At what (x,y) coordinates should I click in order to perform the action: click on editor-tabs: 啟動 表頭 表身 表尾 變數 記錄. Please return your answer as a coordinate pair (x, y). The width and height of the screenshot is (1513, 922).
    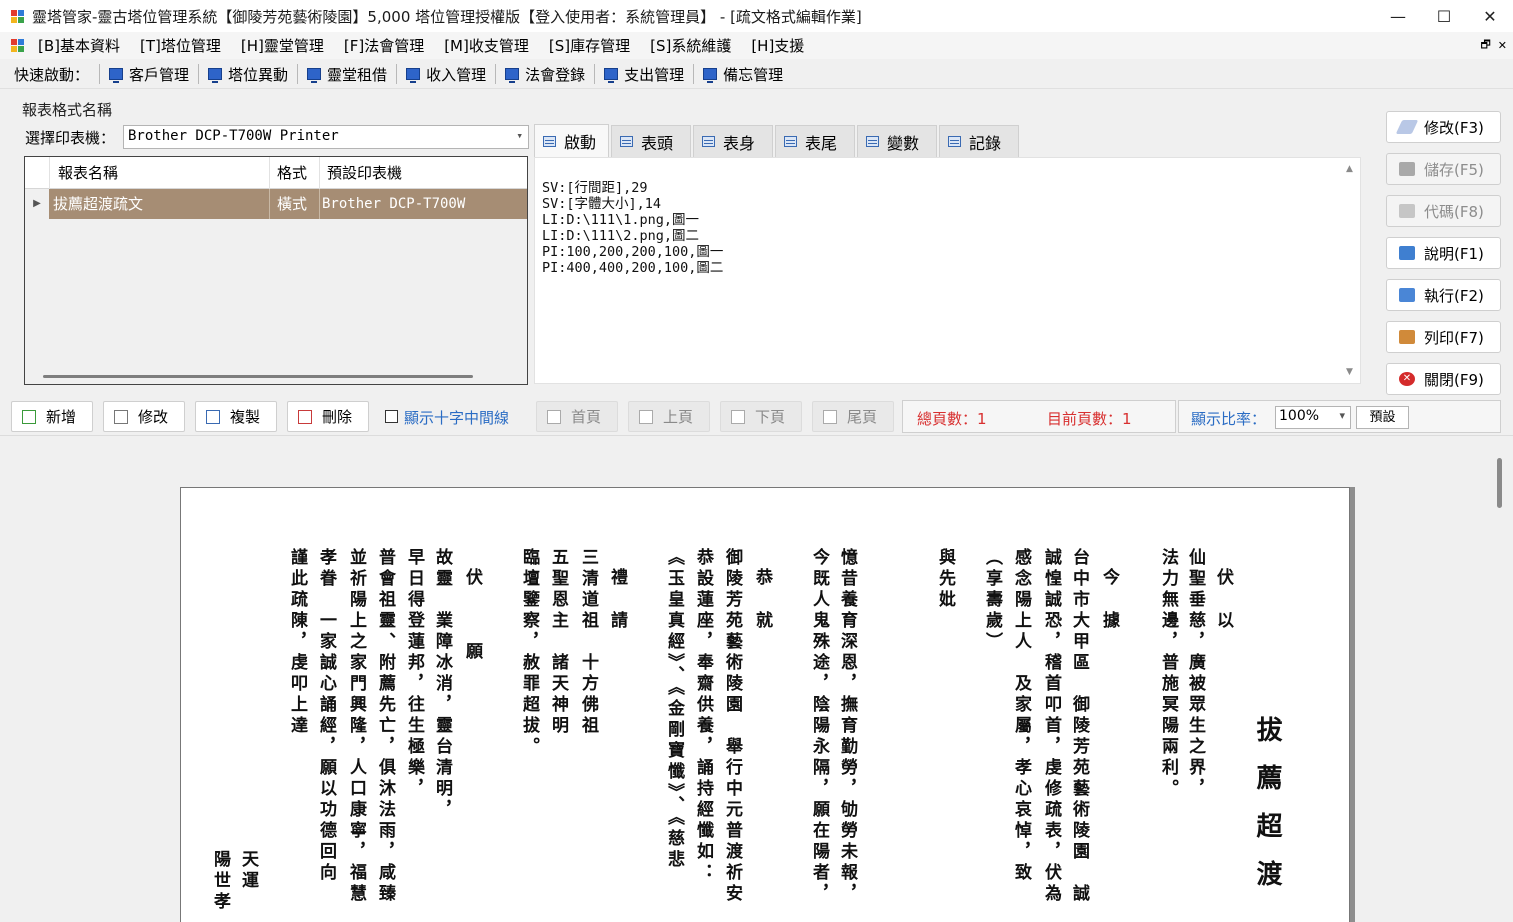
    Looking at the image, I should click on (777, 140).